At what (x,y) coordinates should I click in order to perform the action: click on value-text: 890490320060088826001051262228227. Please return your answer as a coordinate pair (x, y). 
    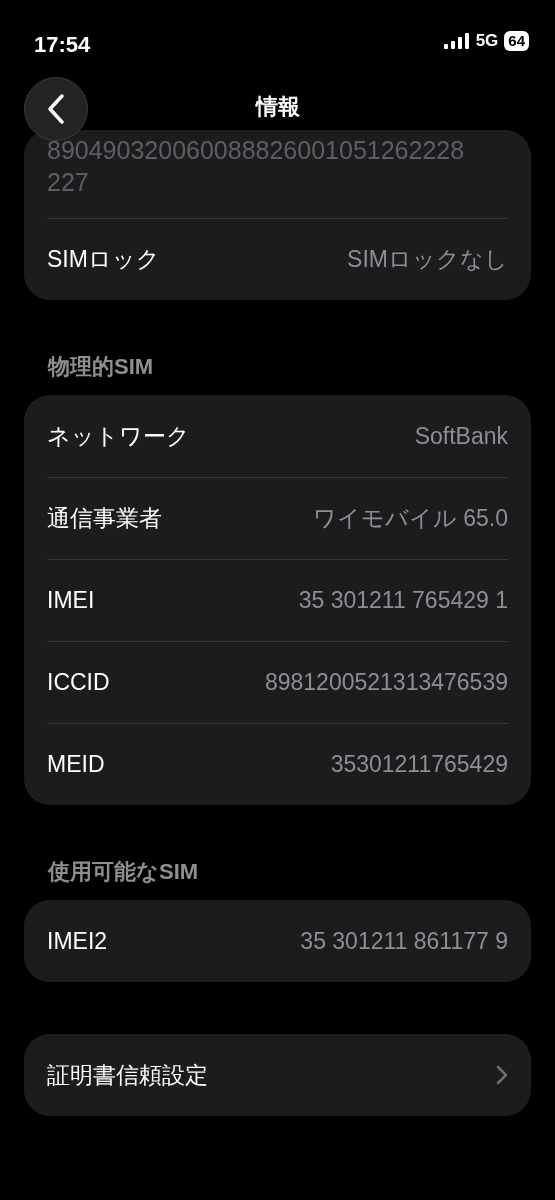
    Looking at the image, I should click on (256, 166).